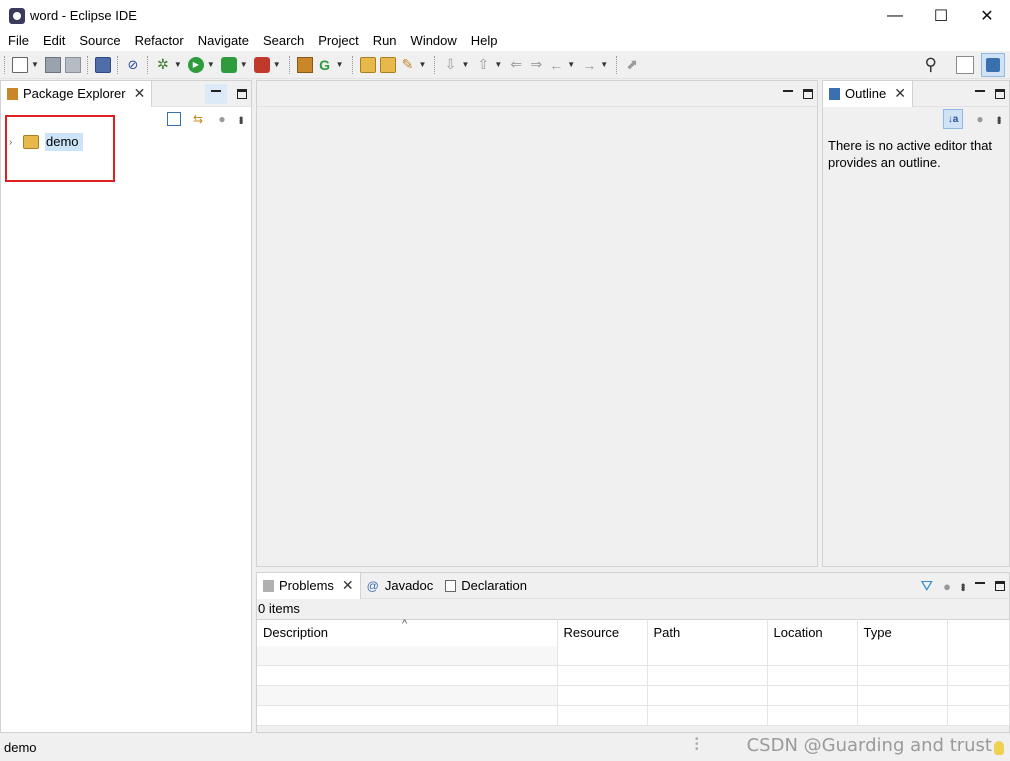  I want to click on debug-dropdown-icon: ▼, so click(178, 64).